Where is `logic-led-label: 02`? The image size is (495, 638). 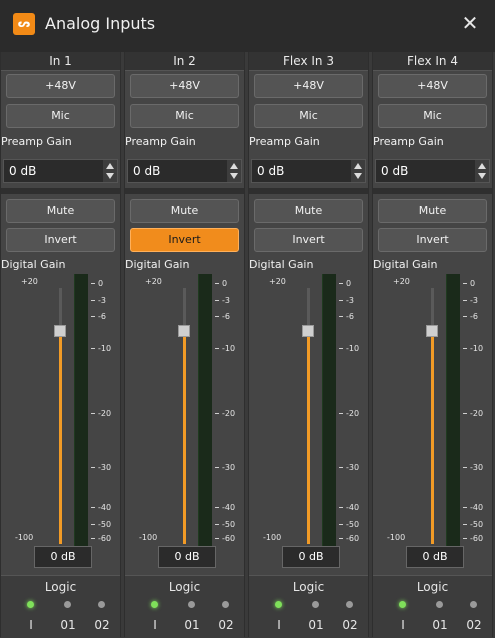 logic-led-label: 02 is located at coordinates (474, 625).